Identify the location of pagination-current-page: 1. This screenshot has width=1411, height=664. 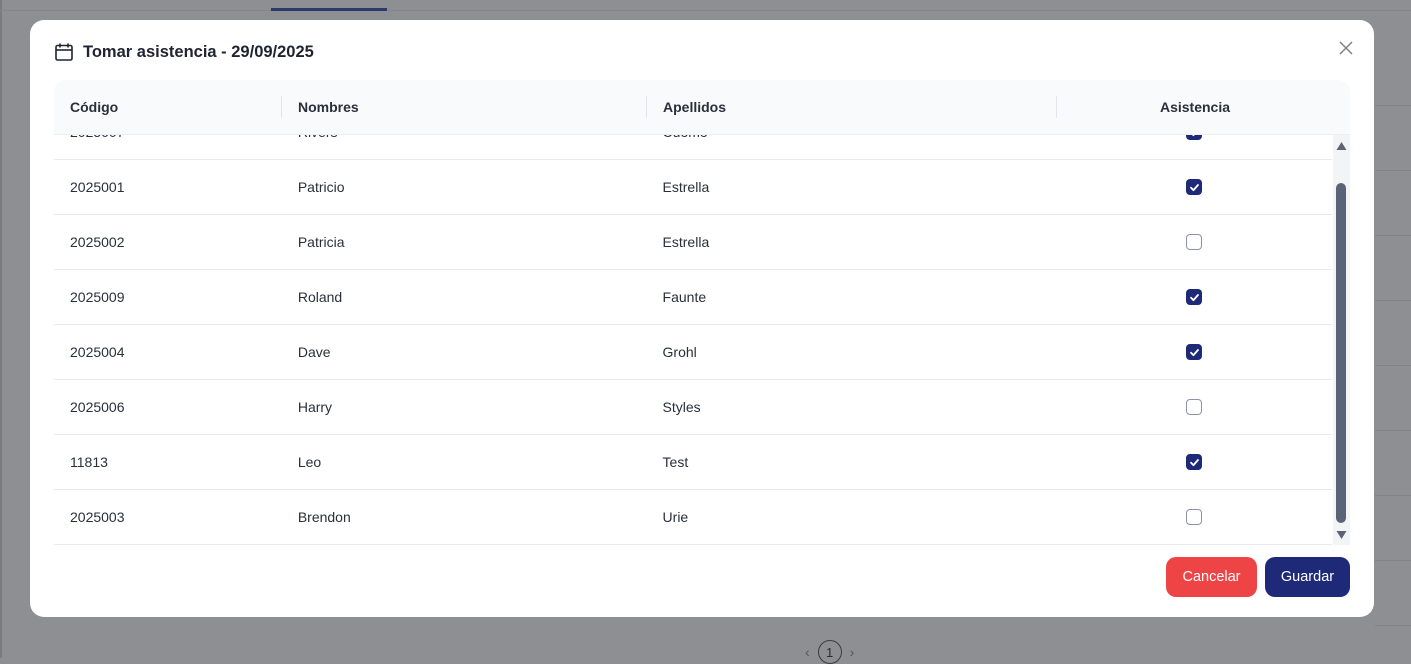
(829, 652).